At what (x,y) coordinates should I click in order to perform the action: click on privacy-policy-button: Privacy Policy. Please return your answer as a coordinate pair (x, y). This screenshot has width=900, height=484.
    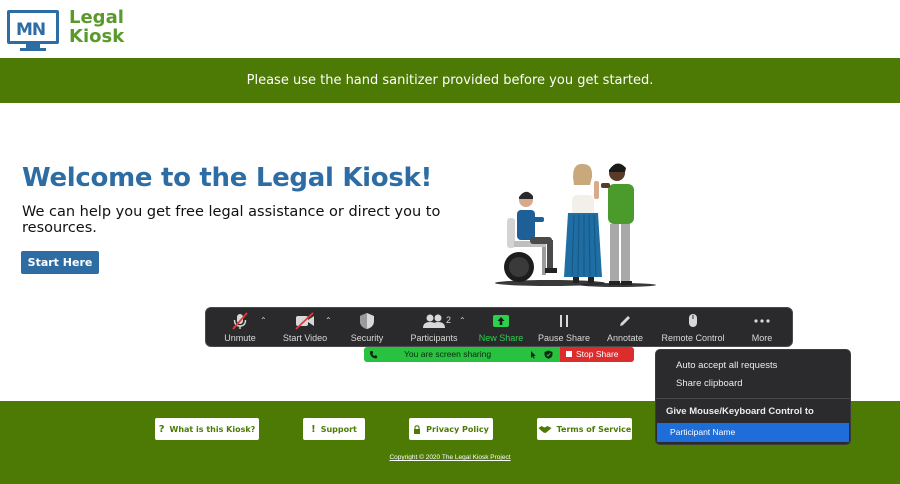
    Looking at the image, I should click on (451, 429).